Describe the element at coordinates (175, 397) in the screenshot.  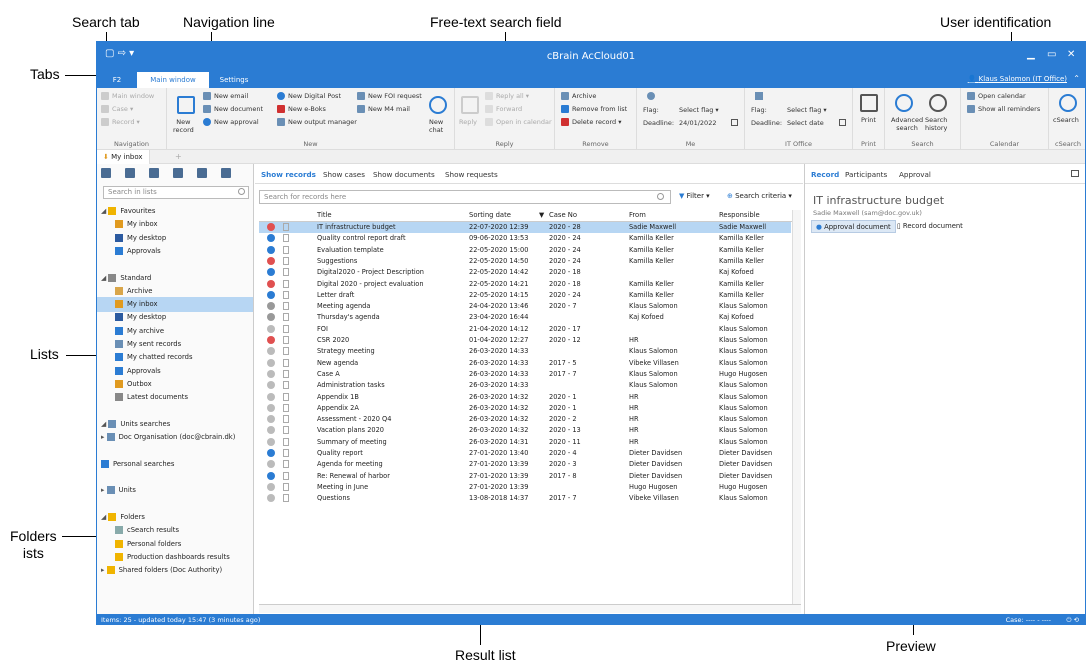
I see `list-item: Latest documents` at that location.